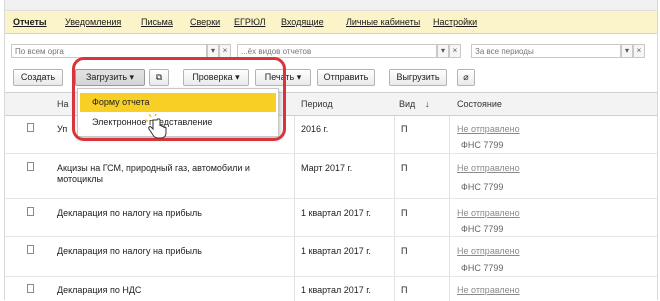  I want to click on hand-cursor-icon, so click(156, 126).